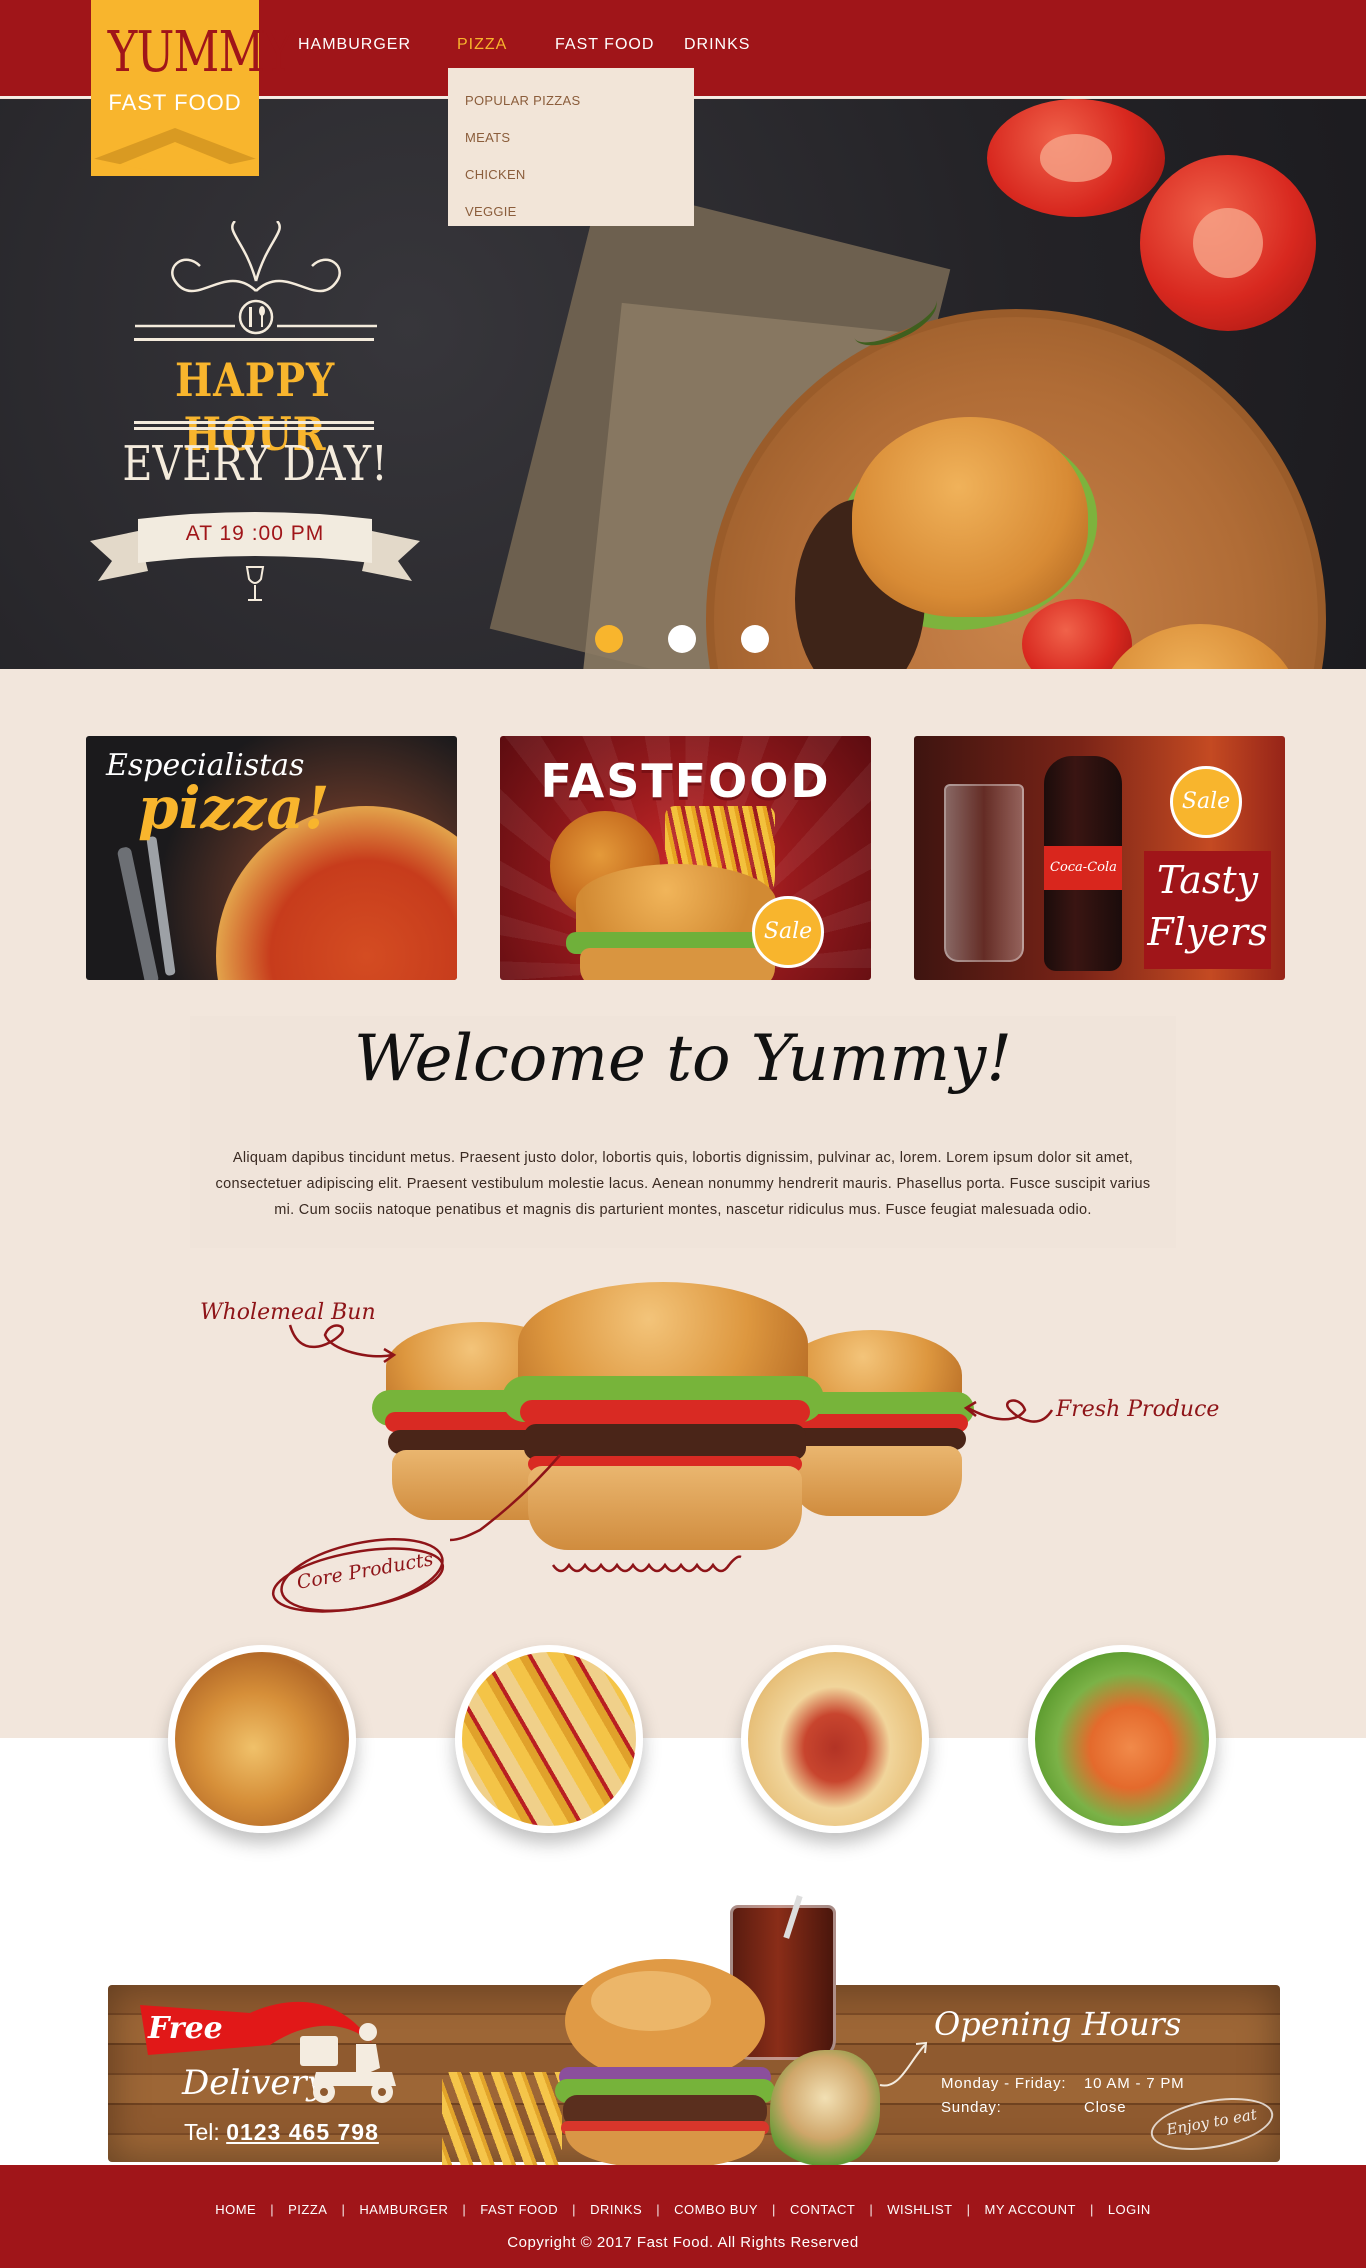 Image resolution: width=1366 pixels, height=2268 pixels. What do you see at coordinates (604, 45) in the screenshot?
I see `nav-fast-food: FAST FOOD` at bounding box center [604, 45].